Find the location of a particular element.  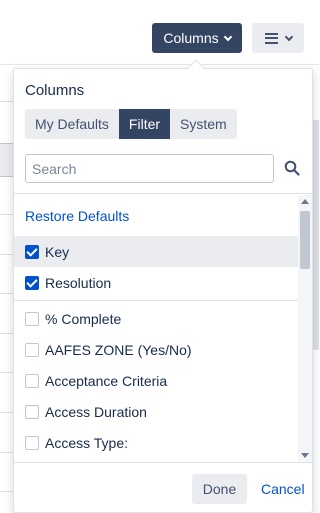

column-source-tabs: My Defaults Filter System is located at coordinates (131, 124).